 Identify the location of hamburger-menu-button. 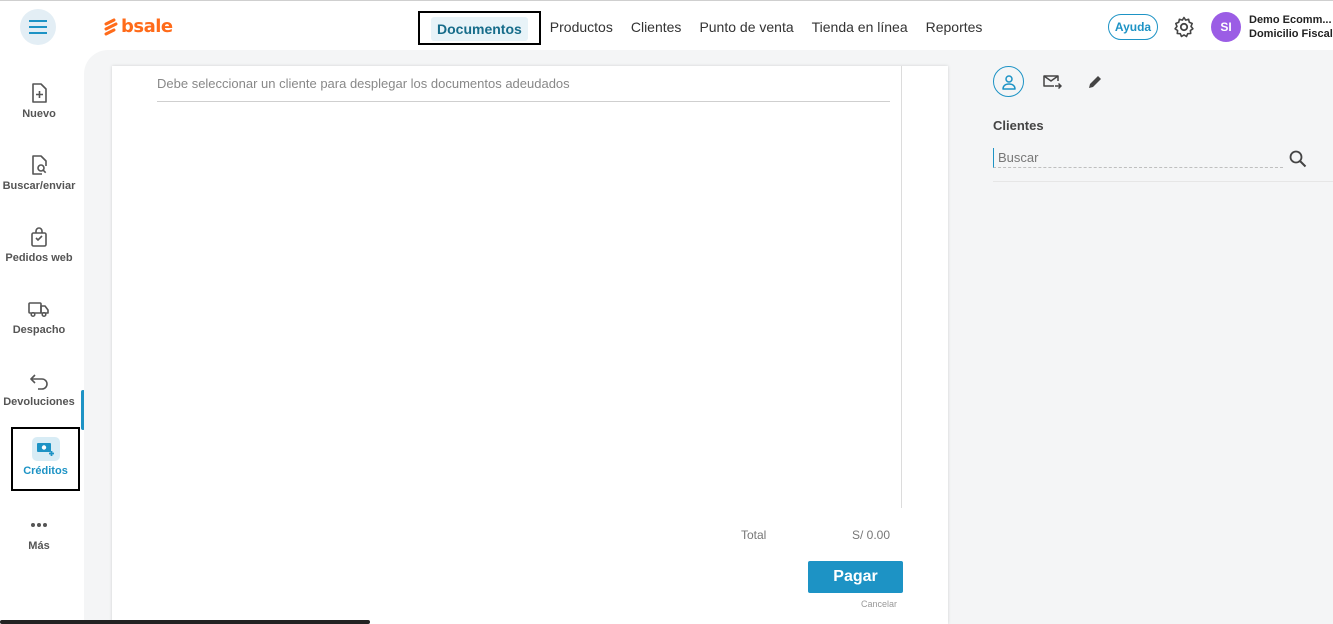
(38, 27).